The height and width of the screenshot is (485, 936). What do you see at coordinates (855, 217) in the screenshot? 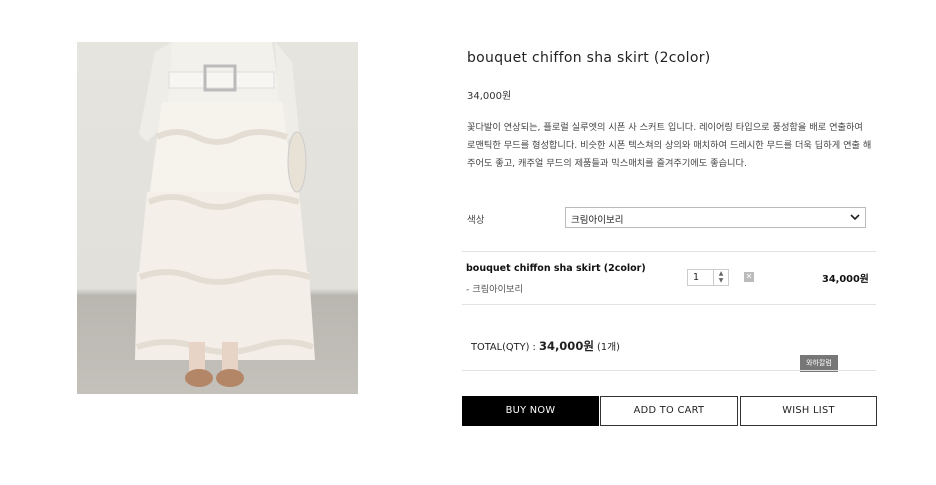
I see `chevron-down-icon` at bounding box center [855, 217].